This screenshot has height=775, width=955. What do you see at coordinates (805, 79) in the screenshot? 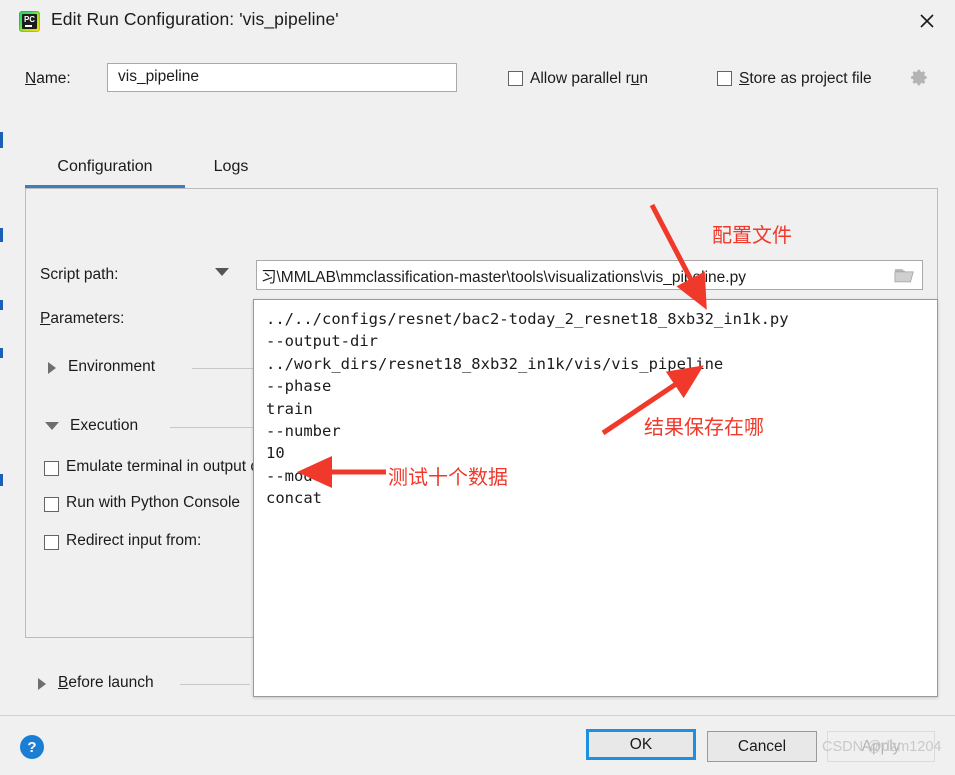
I see `store-as-project-file-label: Store as project file` at bounding box center [805, 79].